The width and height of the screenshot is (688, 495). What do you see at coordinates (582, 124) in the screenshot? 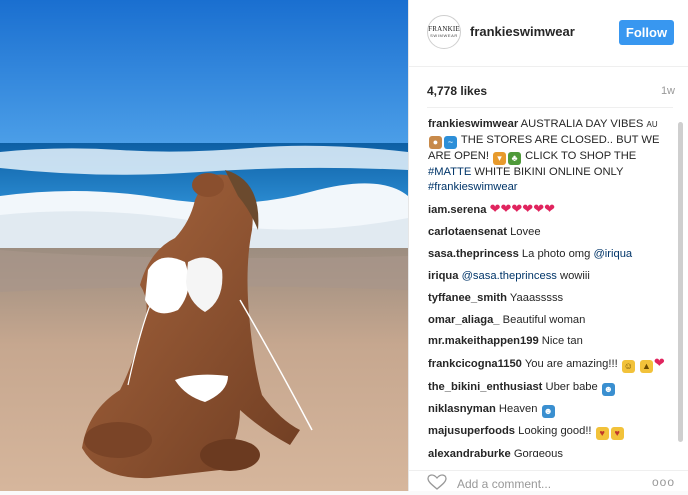
I see `caption-text: AUSTRALIA DAY VIBES` at bounding box center [582, 124].